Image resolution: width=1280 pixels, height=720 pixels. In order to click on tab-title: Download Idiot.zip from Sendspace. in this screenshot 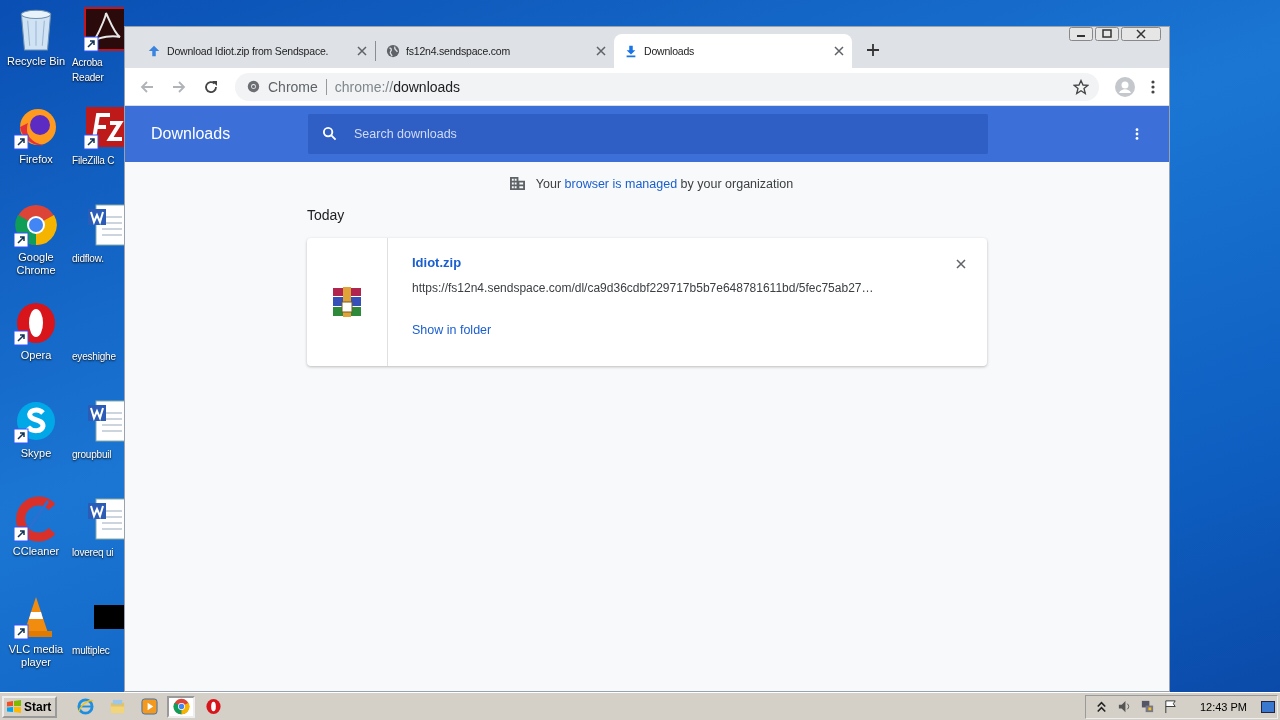, I will do `click(248, 51)`.